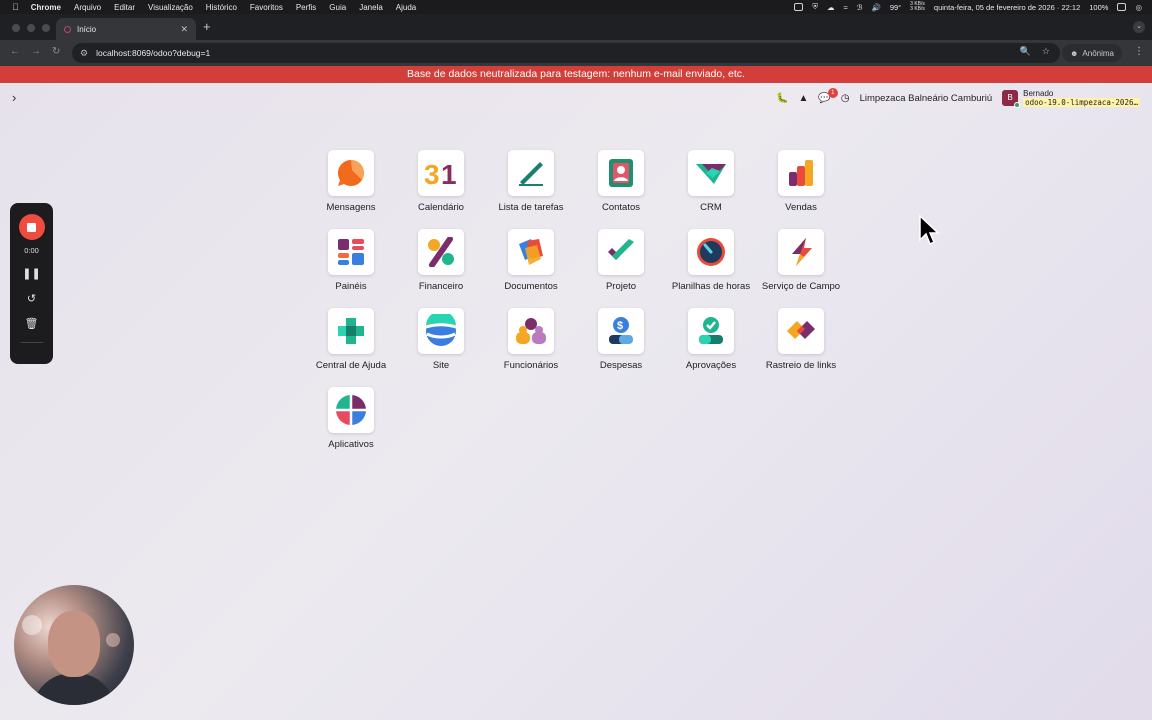 The image size is (1152, 720). I want to click on app-documentos: Documentos, so click(531, 260).